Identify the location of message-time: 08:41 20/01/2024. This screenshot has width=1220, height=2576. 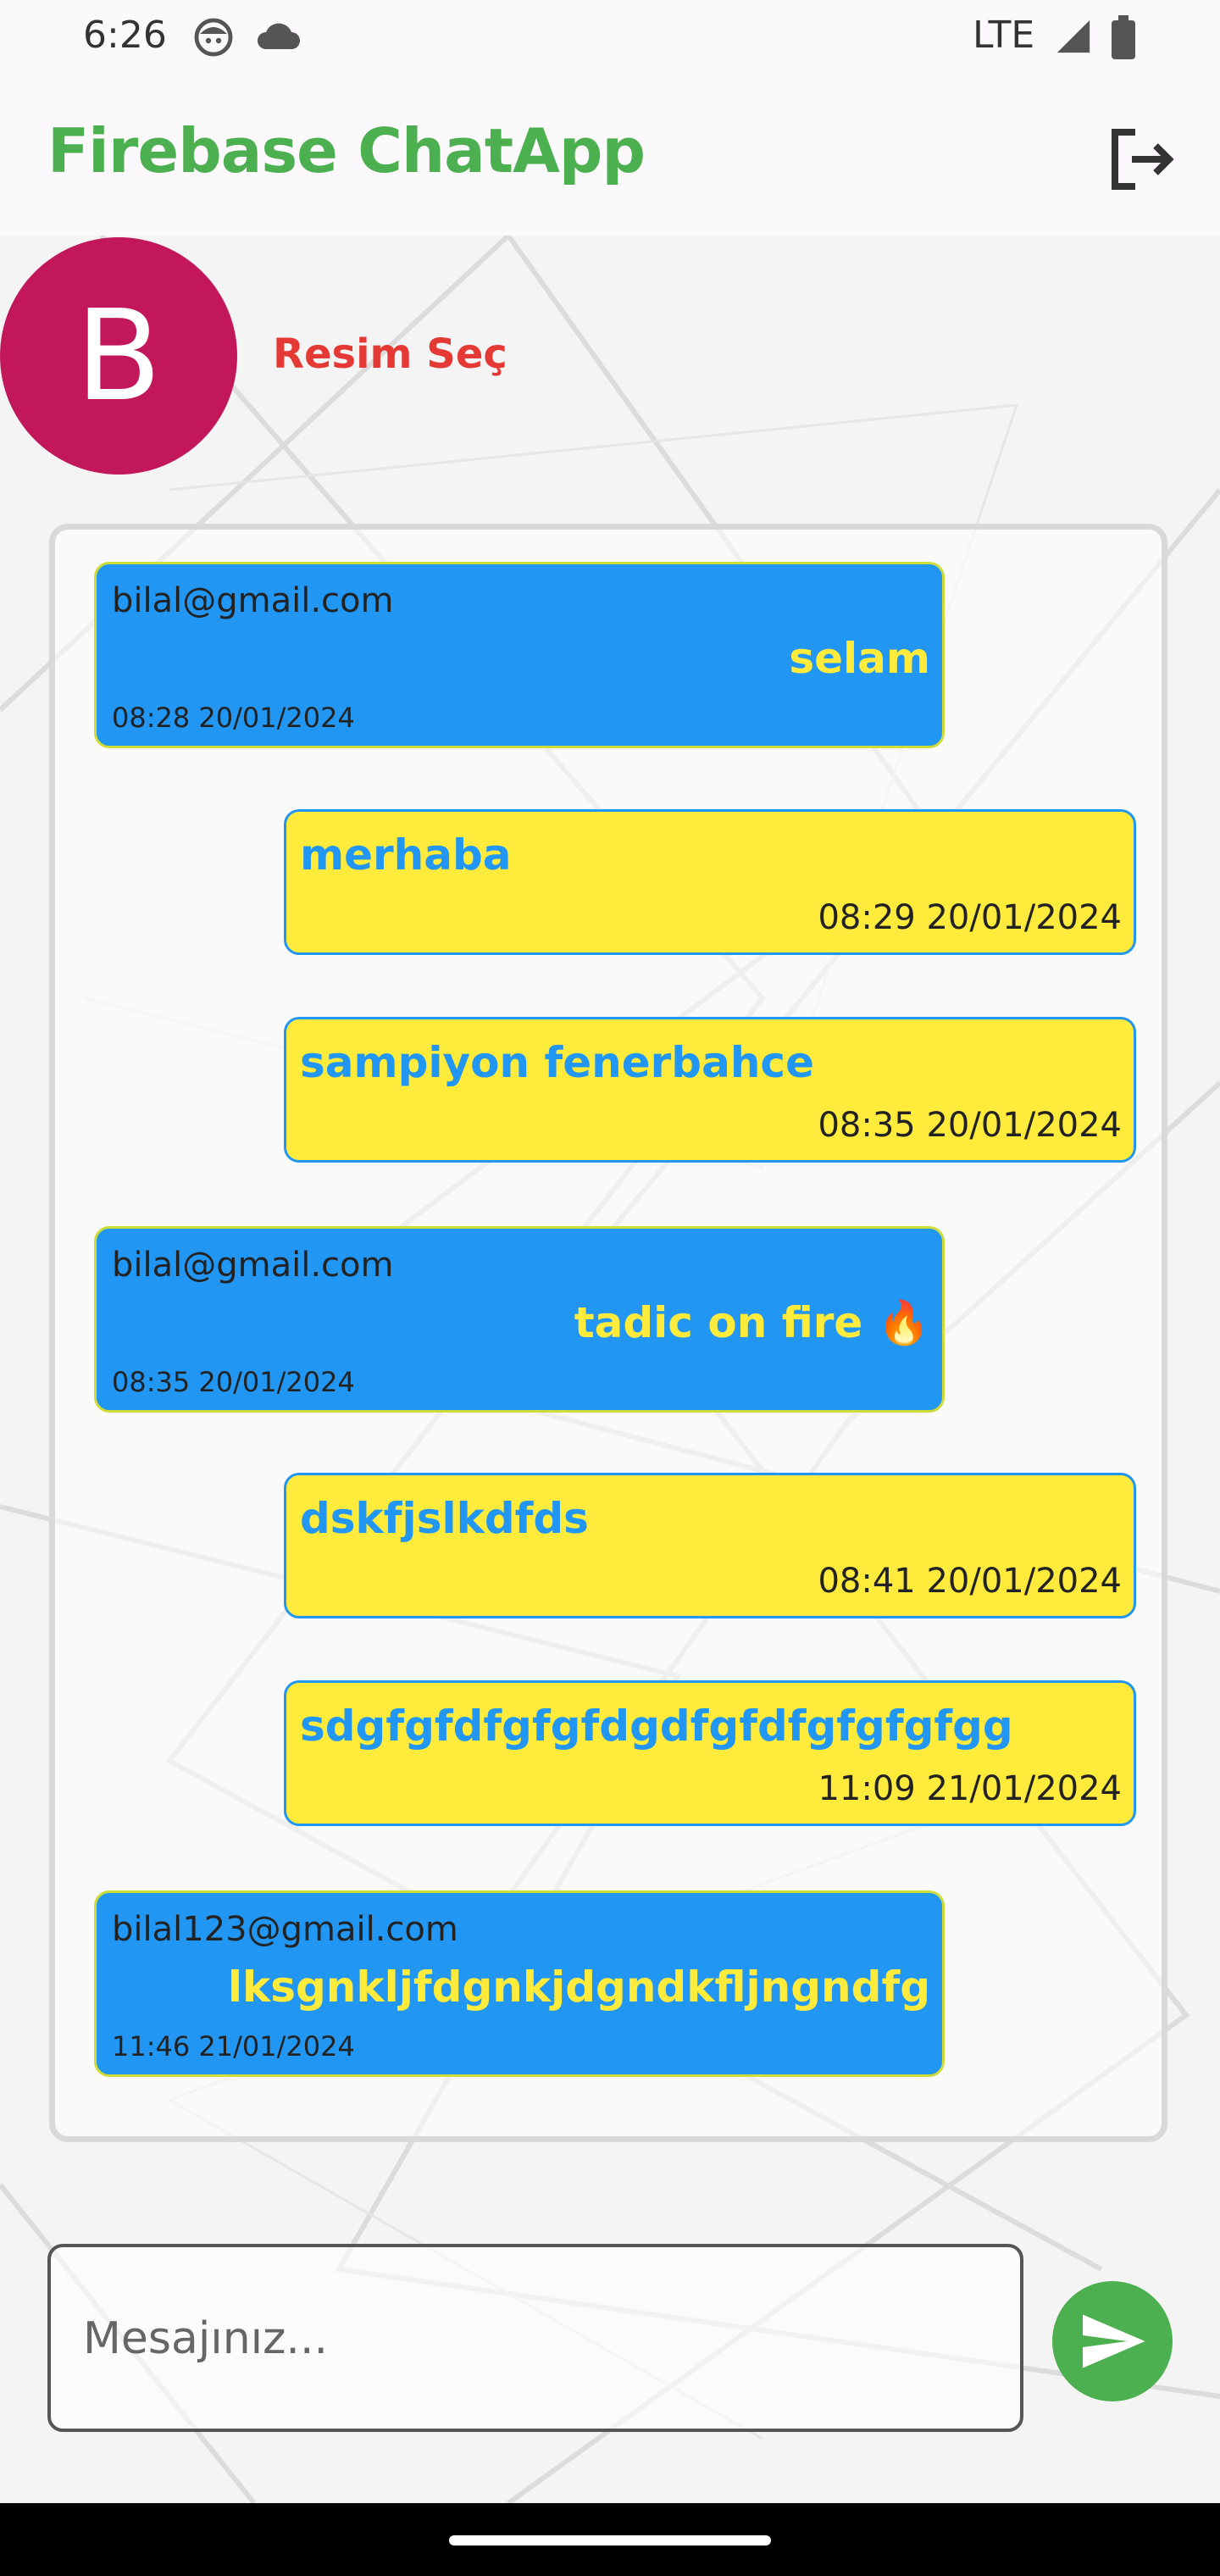
(970, 1581).